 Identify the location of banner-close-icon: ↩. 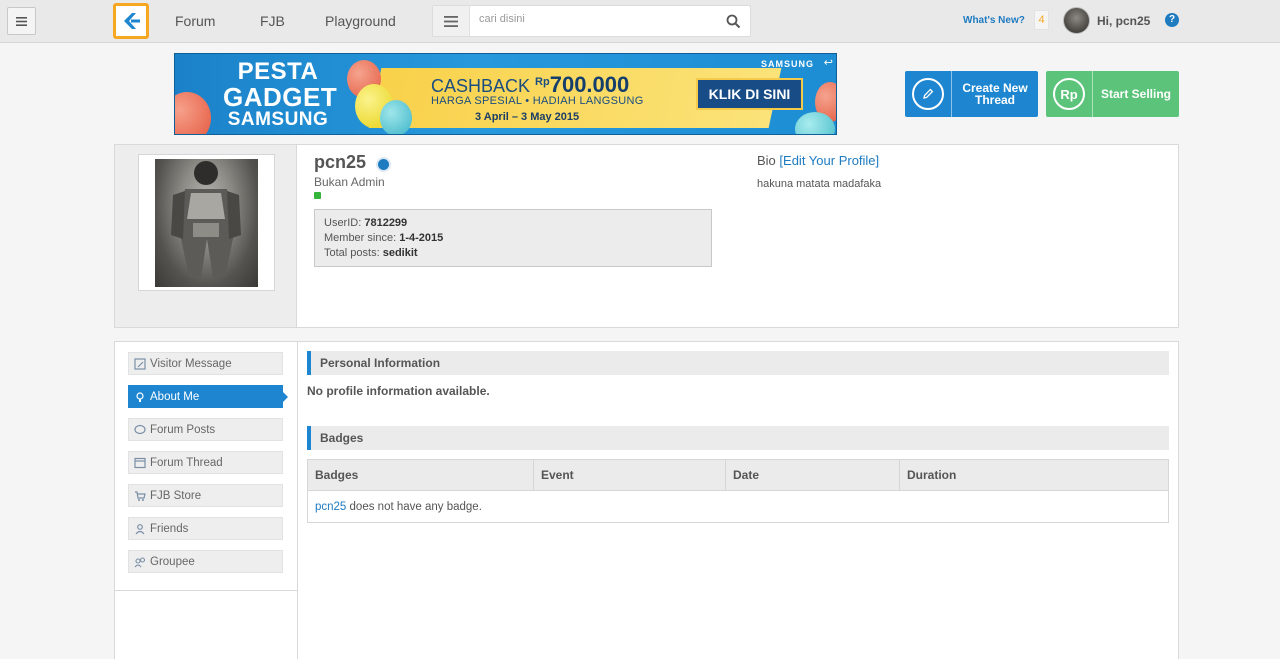
(828, 62).